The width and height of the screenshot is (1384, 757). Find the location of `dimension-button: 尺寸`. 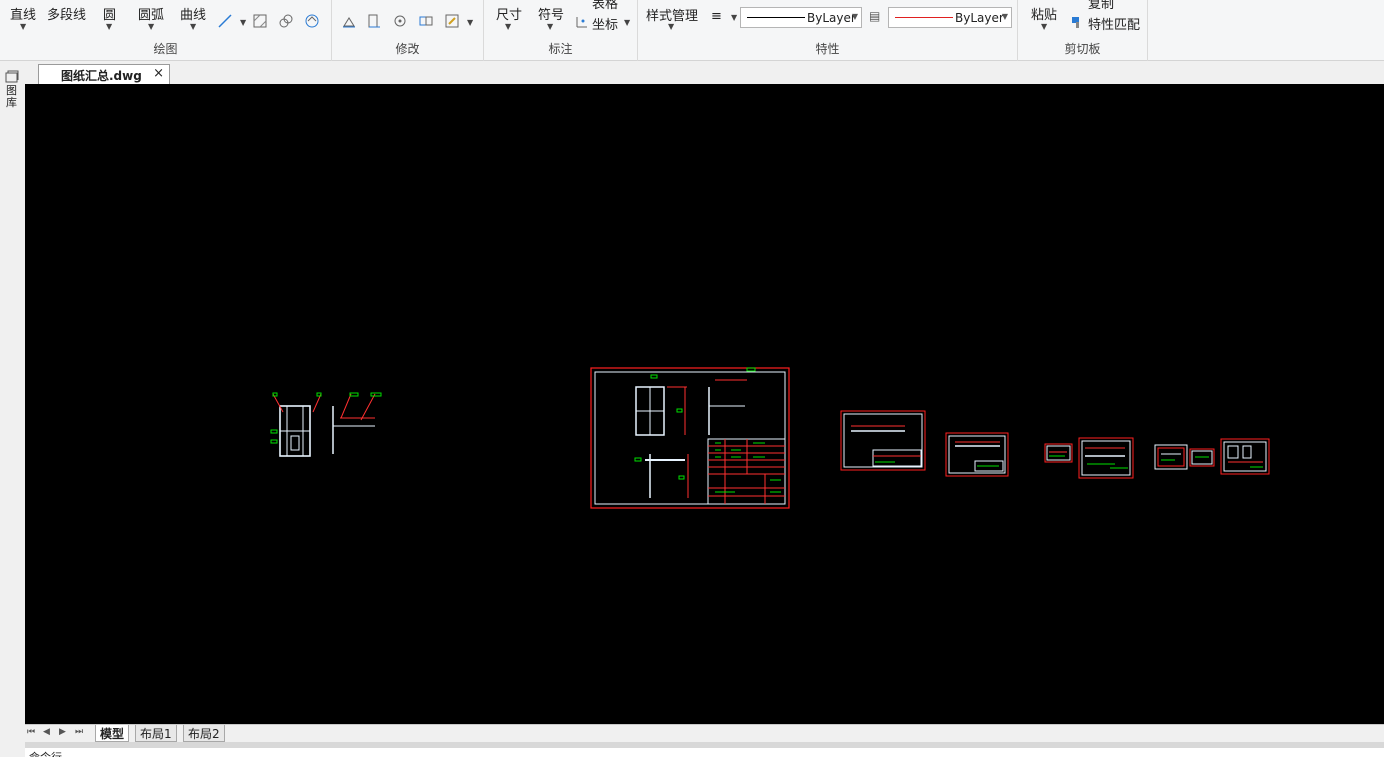

dimension-button: 尺寸 is located at coordinates (509, 13).